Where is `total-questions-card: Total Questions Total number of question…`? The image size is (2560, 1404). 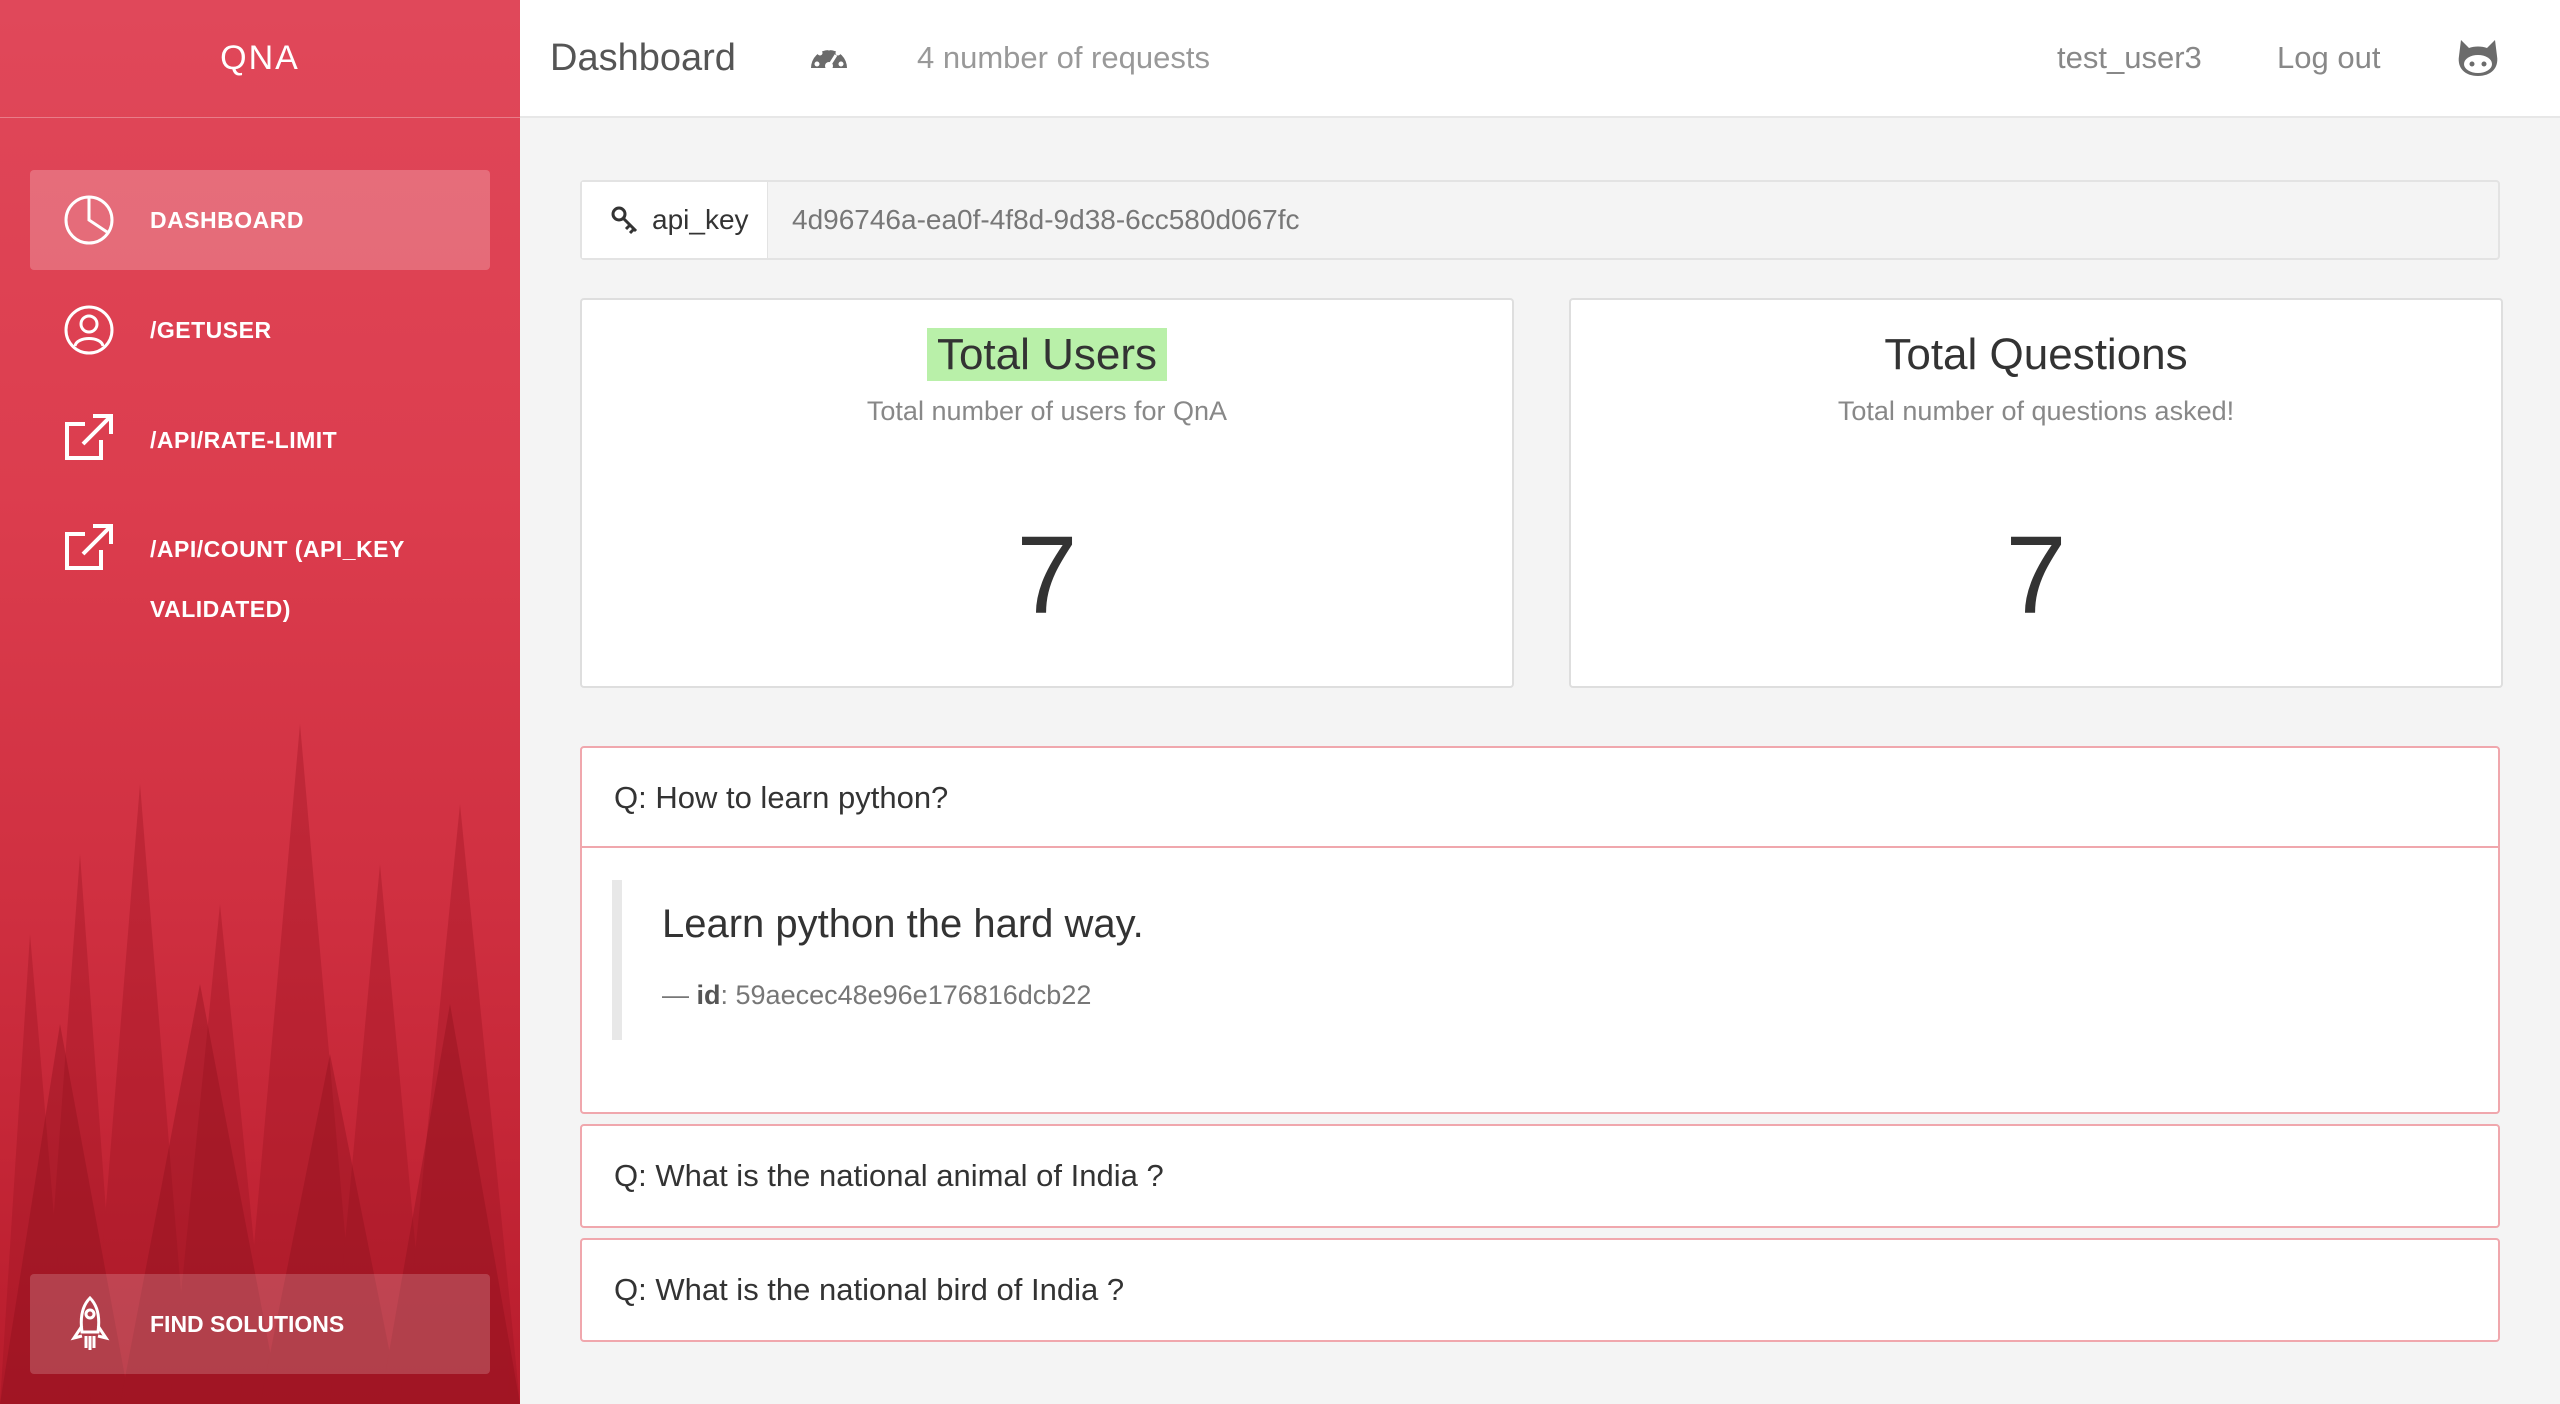 total-questions-card: Total Questions Total number of question… is located at coordinates (2036, 493).